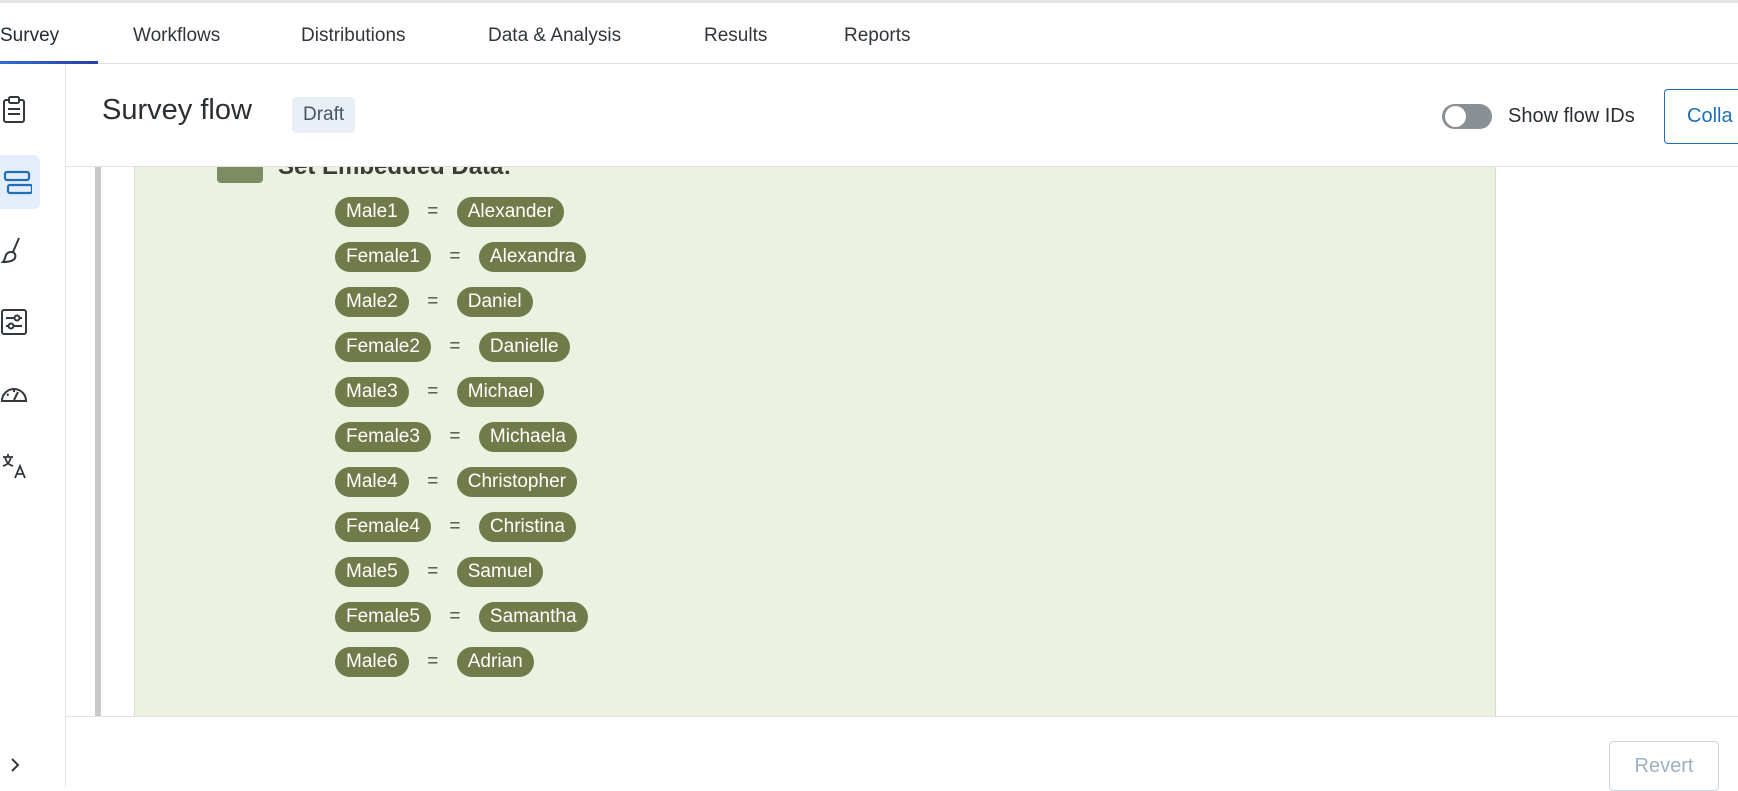 The image size is (1738, 791). I want to click on embedded-data-row: Male4 = Christopher, so click(456, 482).